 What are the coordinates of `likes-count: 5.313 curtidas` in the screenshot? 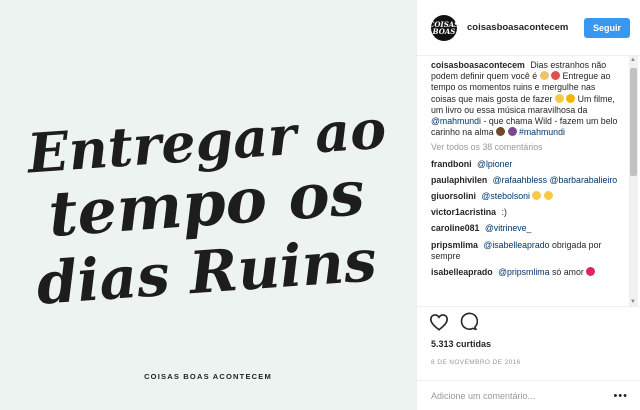 It's located at (461, 344).